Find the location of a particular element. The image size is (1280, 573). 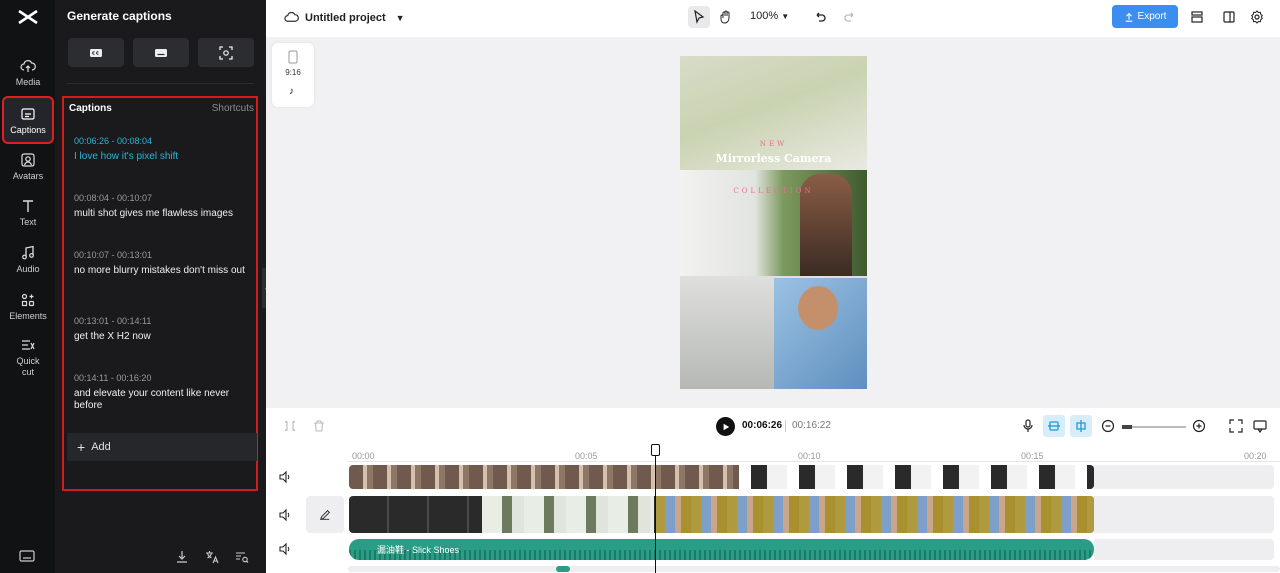

ruler-tick: 00:00 is located at coordinates (363, 456).